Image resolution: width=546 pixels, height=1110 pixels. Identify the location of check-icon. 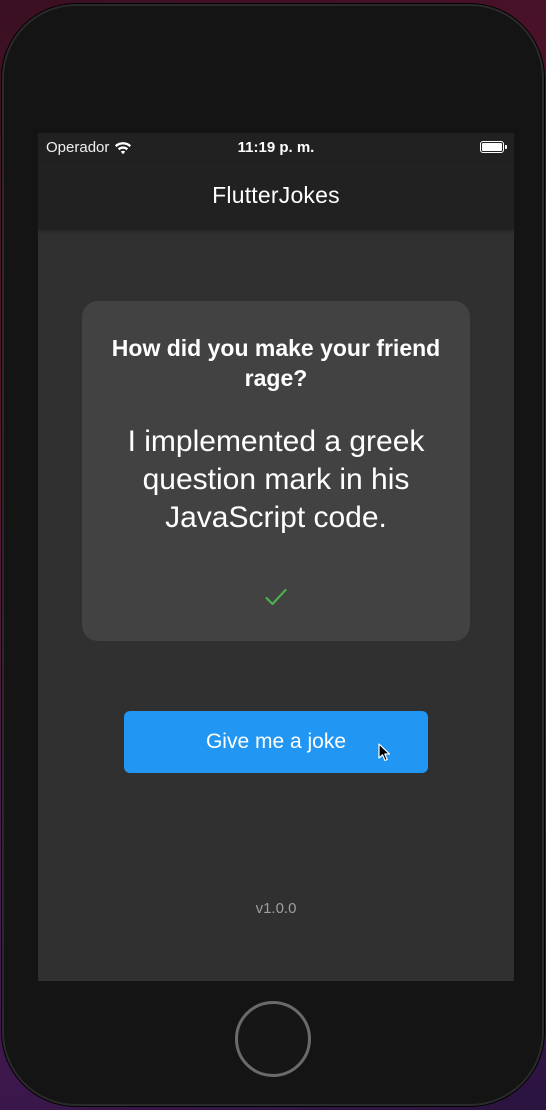
(276, 597).